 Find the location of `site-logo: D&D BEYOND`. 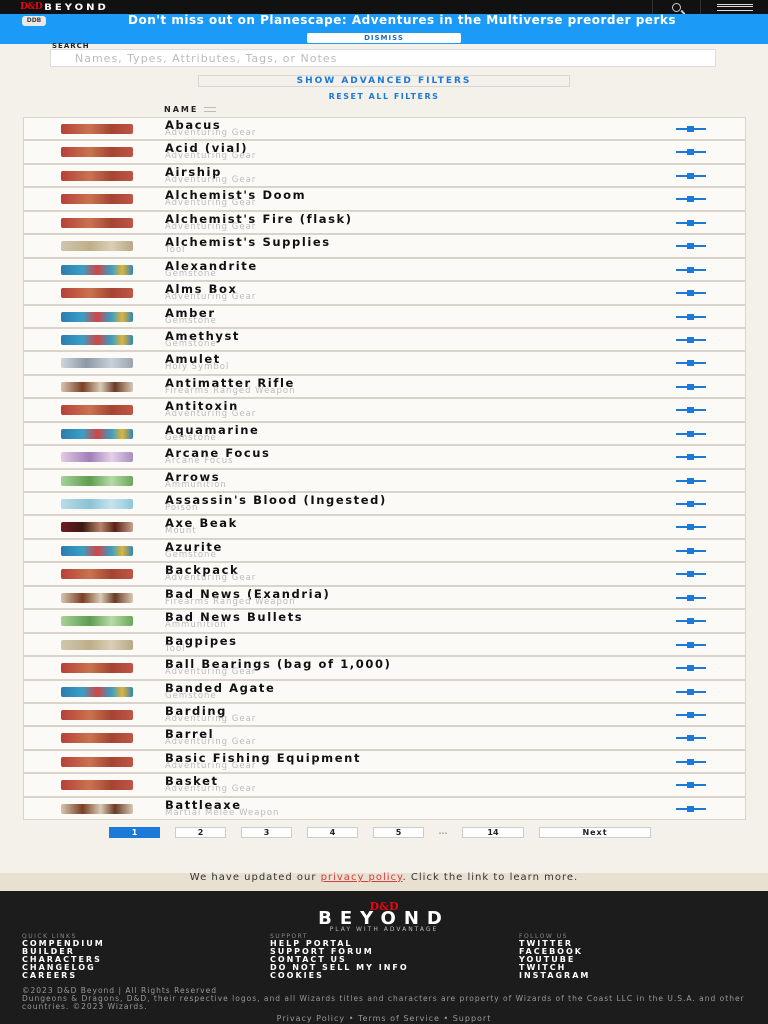

site-logo: D&D BEYOND is located at coordinates (64, 7).